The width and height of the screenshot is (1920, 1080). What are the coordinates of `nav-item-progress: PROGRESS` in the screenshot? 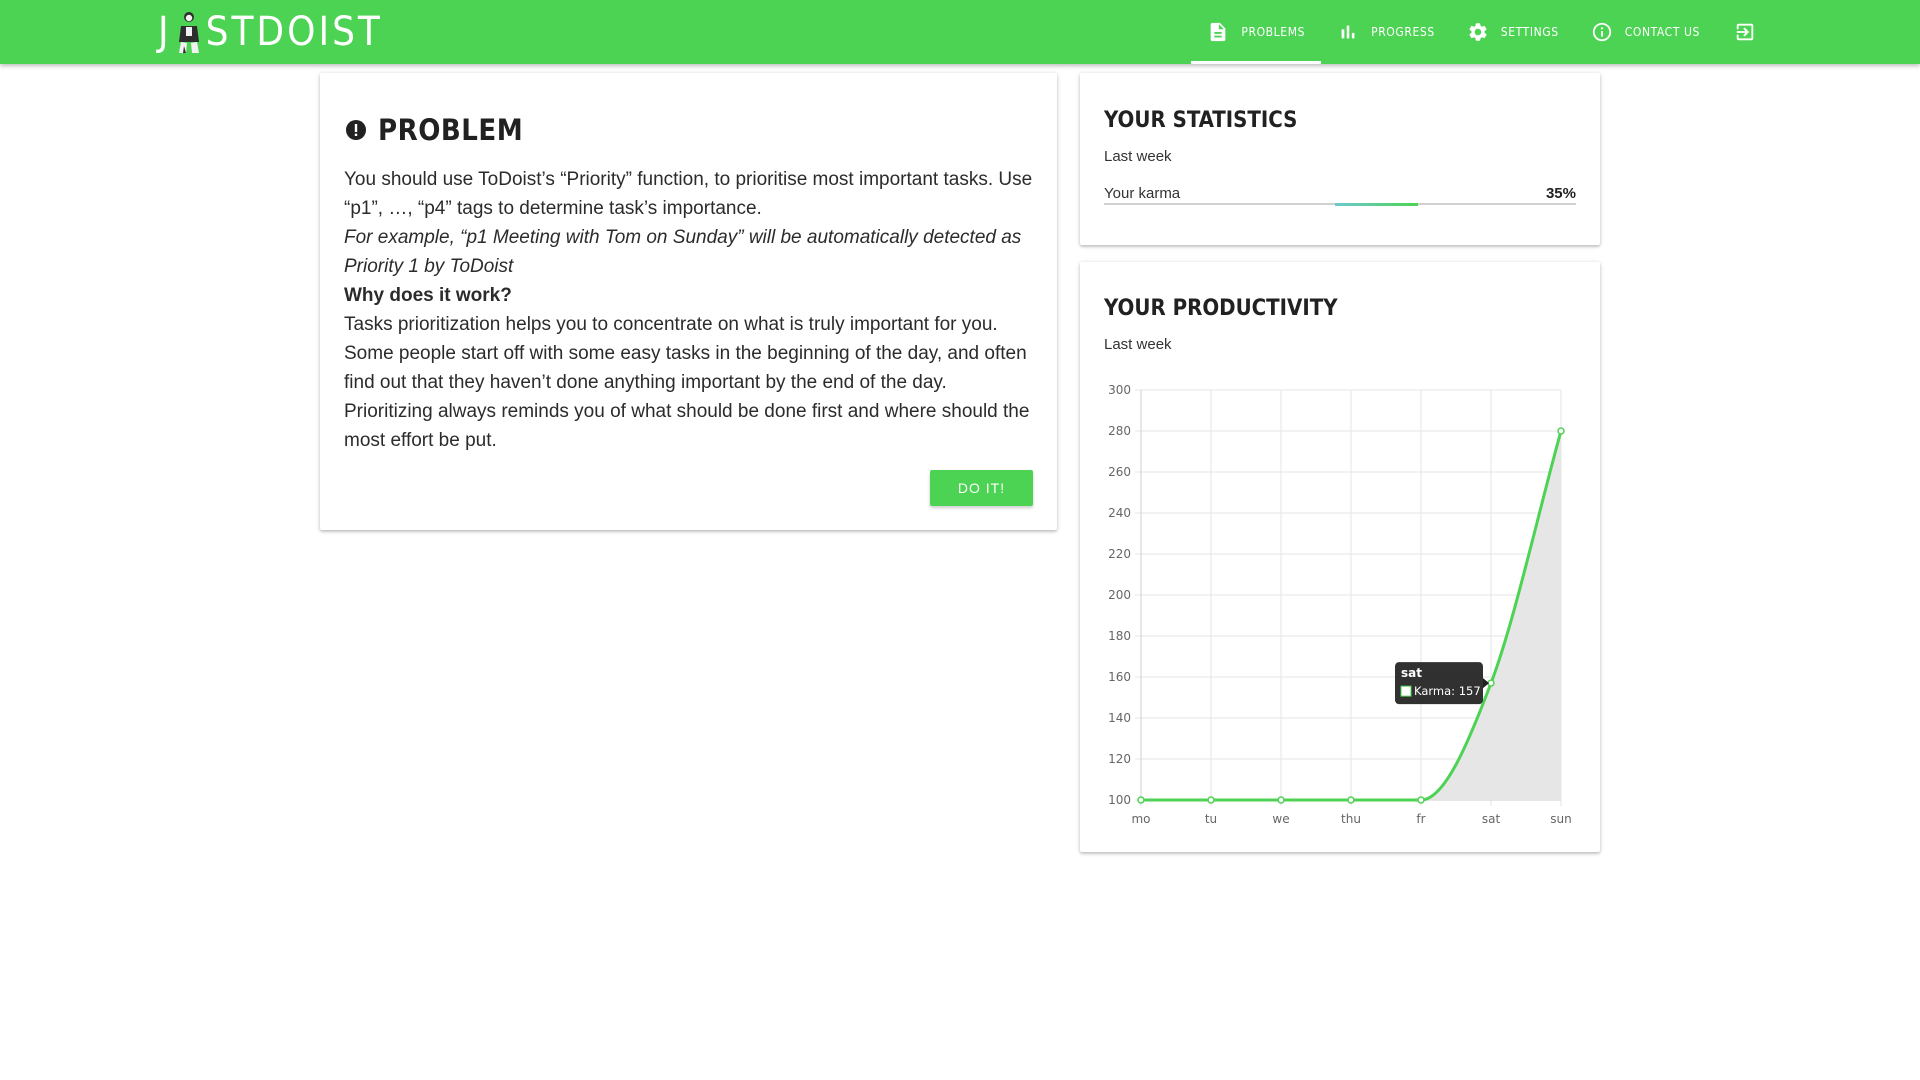 It's located at (1386, 32).